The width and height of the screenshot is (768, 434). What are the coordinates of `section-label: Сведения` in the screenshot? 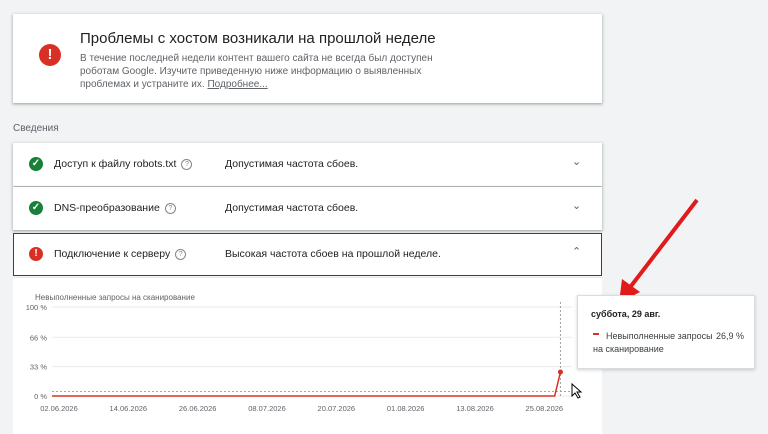 It's located at (36, 128).